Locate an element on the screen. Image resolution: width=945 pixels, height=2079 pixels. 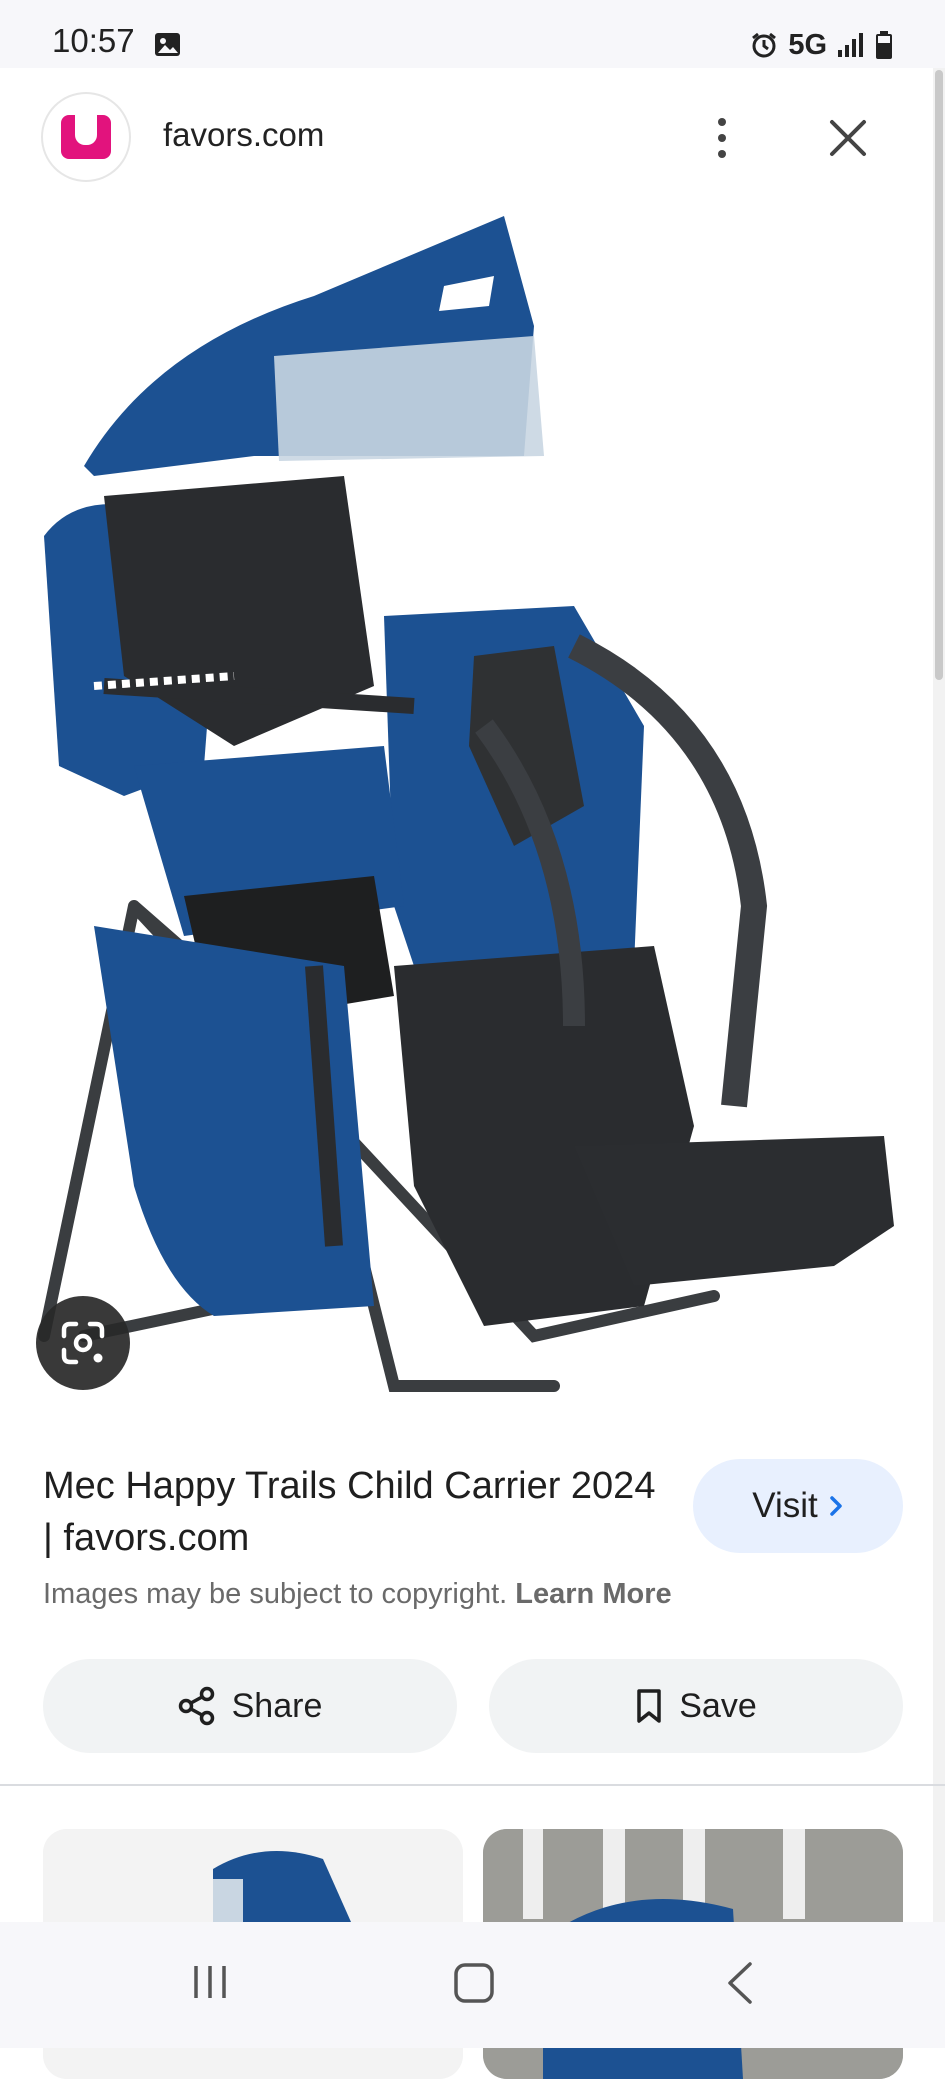
site-domain: favors.com is located at coordinates (243, 135).